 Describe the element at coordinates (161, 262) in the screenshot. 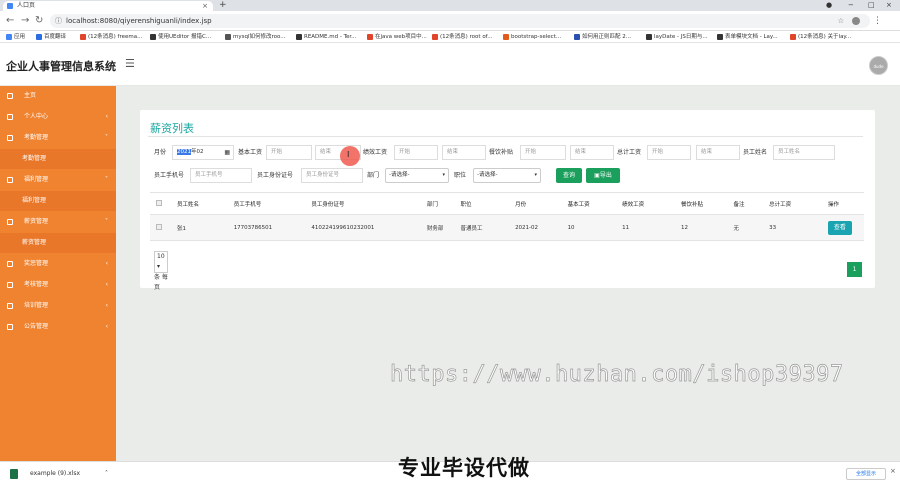

I see `page-size-select: 10 ▾` at that location.